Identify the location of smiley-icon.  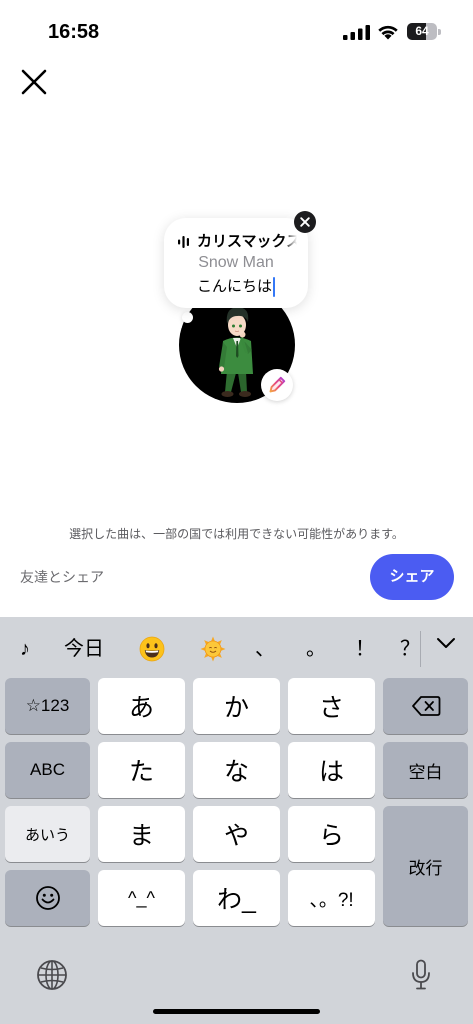
(47, 898).